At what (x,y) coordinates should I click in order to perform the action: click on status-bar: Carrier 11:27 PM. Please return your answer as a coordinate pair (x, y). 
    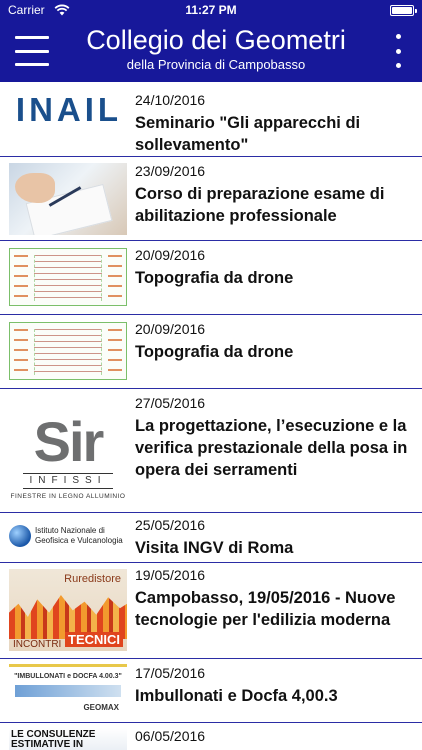
    Looking at the image, I should click on (211, 10).